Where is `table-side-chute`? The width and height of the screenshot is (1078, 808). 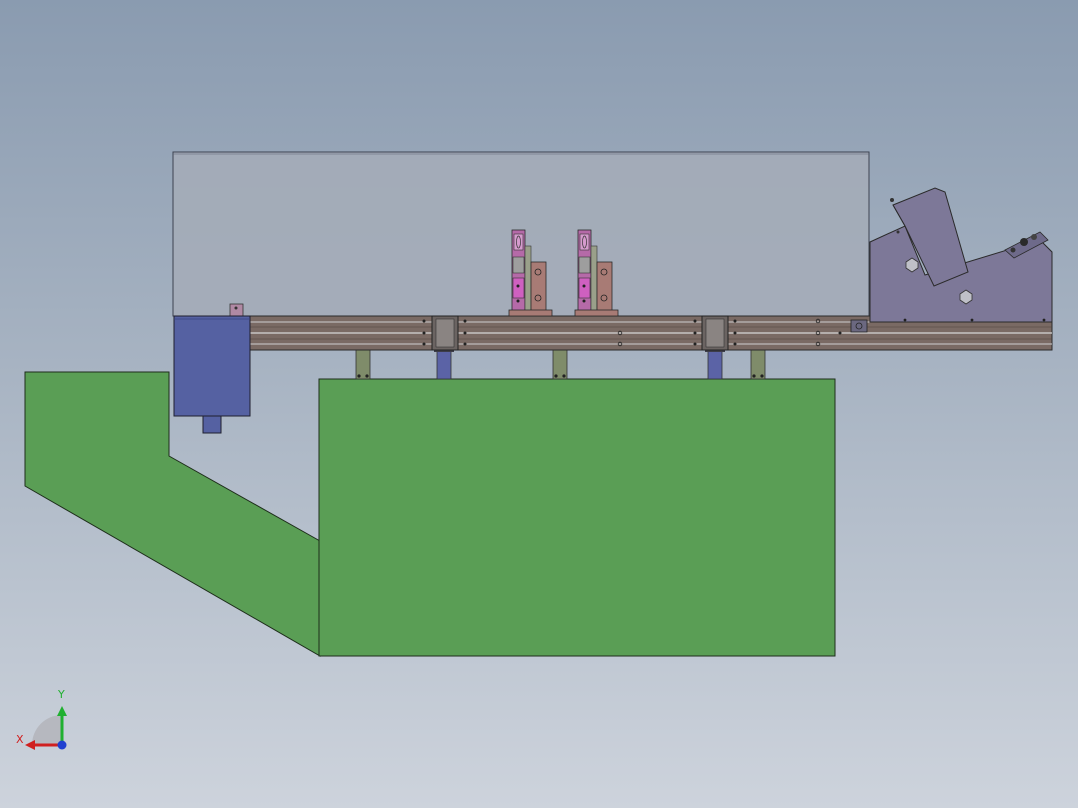 table-side-chute is located at coordinates (172, 514).